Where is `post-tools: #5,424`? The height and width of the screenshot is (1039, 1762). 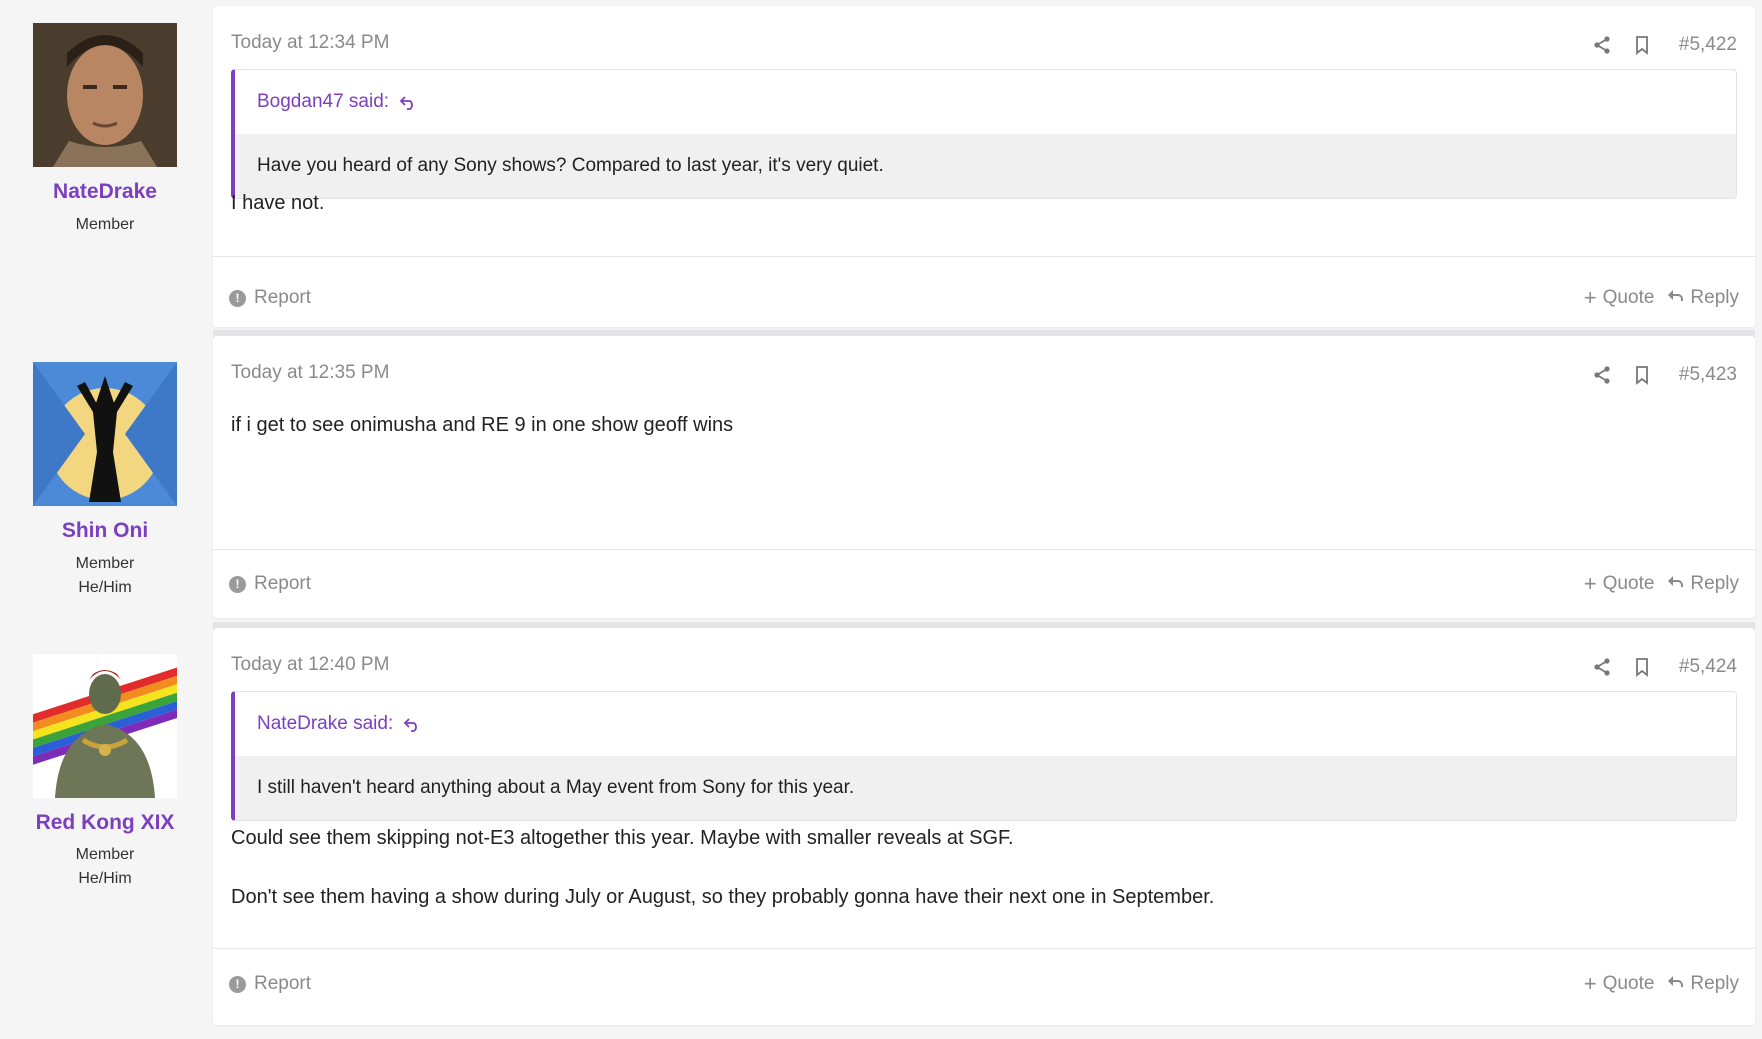
post-tools: #5,424 is located at coordinates (1664, 667).